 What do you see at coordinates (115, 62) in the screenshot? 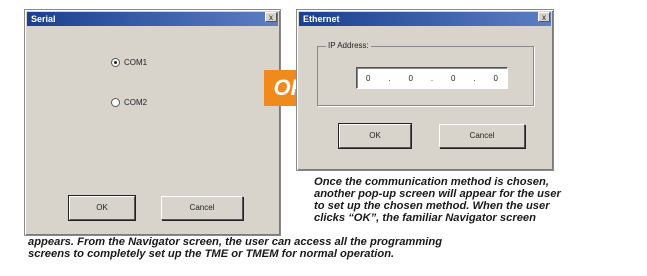
I see `radio-com1-indicator` at bounding box center [115, 62].